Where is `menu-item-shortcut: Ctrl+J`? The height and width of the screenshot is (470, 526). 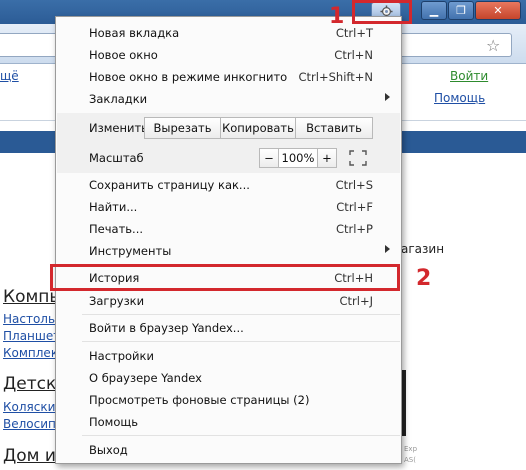 menu-item-shortcut: Ctrl+J is located at coordinates (356, 301).